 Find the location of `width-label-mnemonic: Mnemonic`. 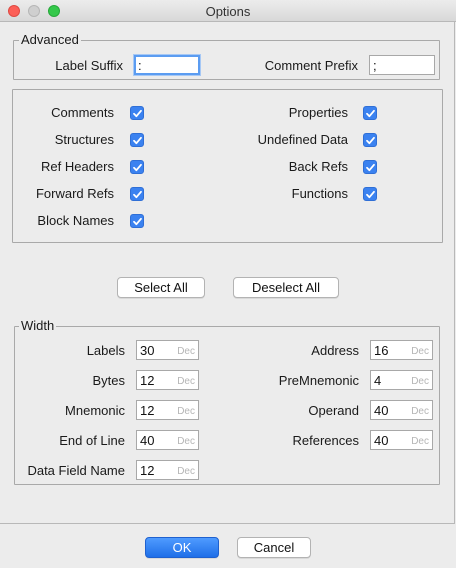

width-label-mnemonic: Mnemonic is located at coordinates (95, 410).